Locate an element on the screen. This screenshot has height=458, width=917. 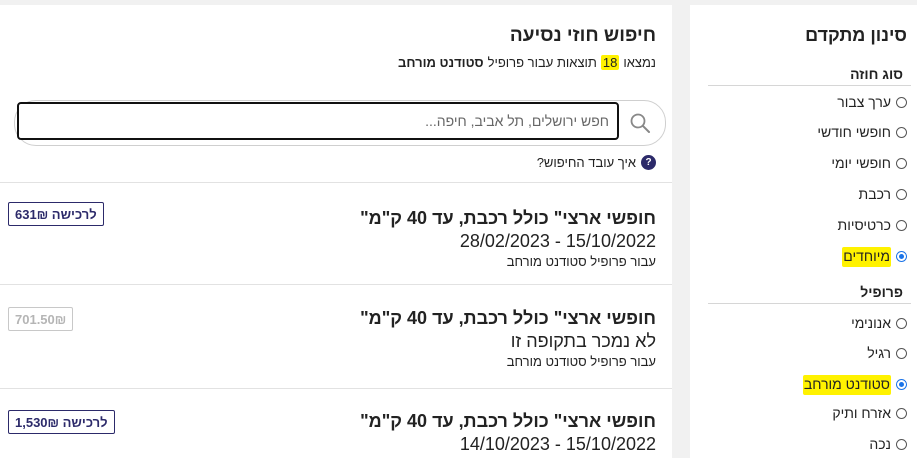
search-help-link: ? איך עובד החיפוש? is located at coordinates (596, 162).